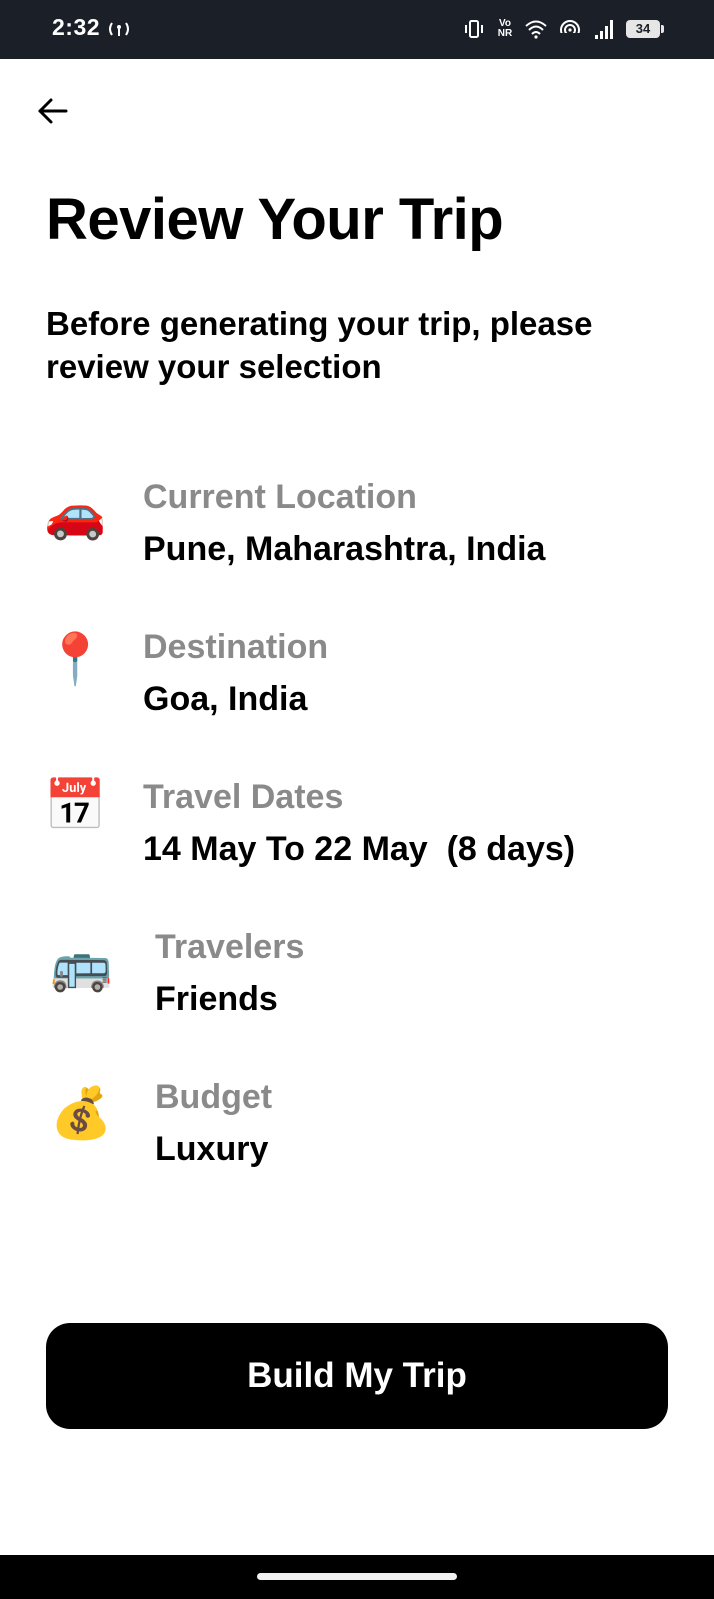 This screenshot has width=714, height=1599. What do you see at coordinates (357, 1125) in the screenshot?
I see `review-item-budget: 💰 Budget Luxury` at bounding box center [357, 1125].